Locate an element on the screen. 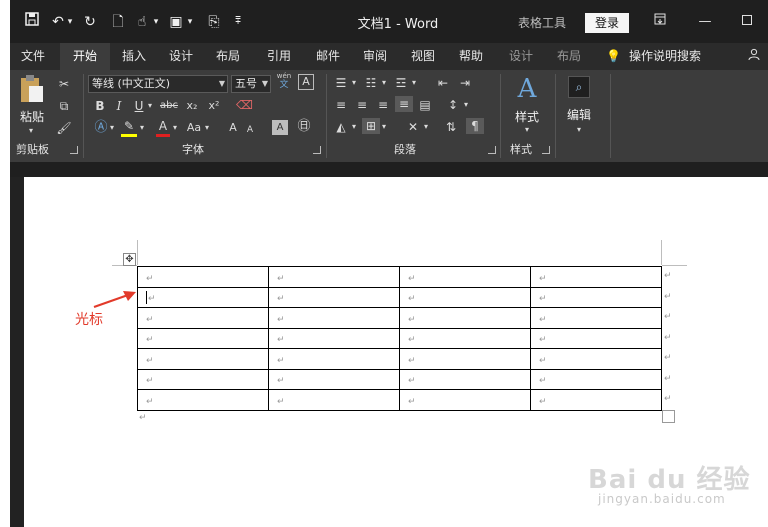 This screenshot has height=527, width=768. tab-insert: 插入 is located at coordinates (134, 56).